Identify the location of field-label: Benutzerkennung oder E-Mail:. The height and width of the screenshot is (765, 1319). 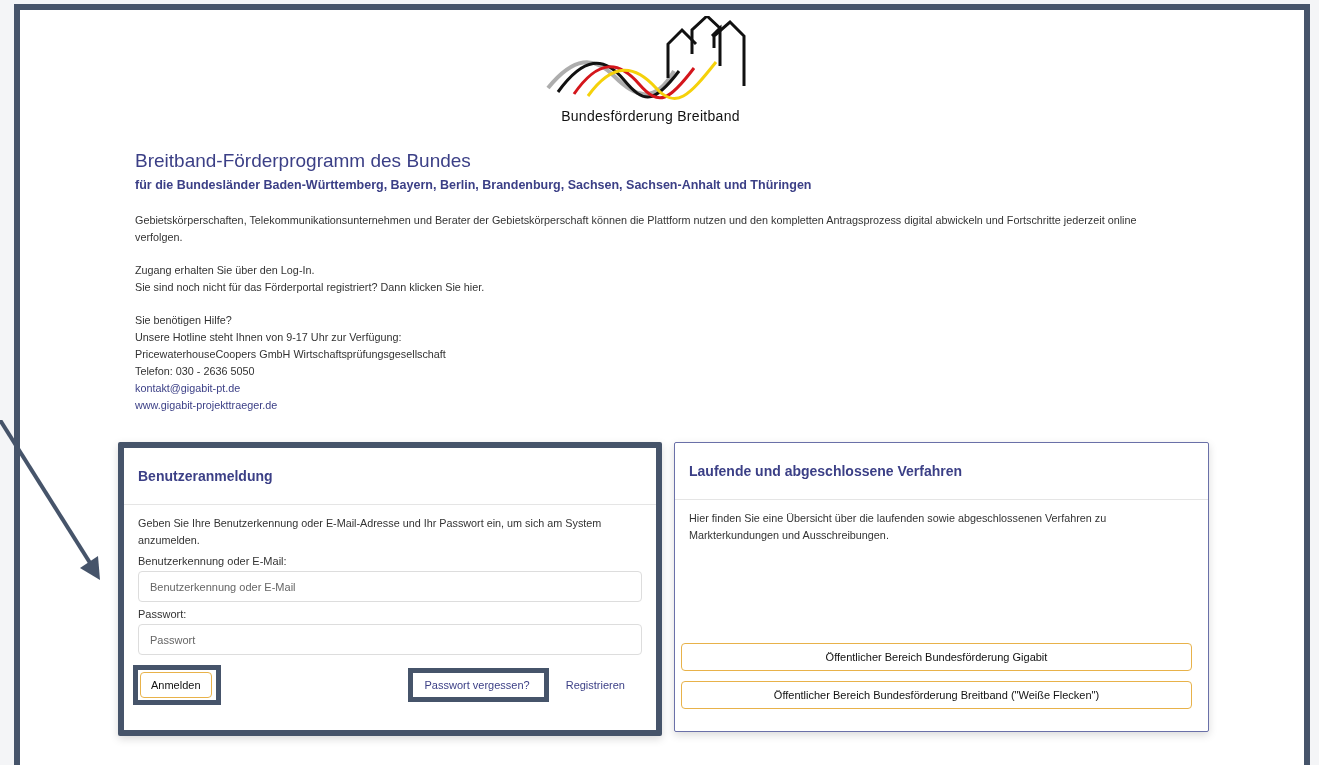
(212, 561).